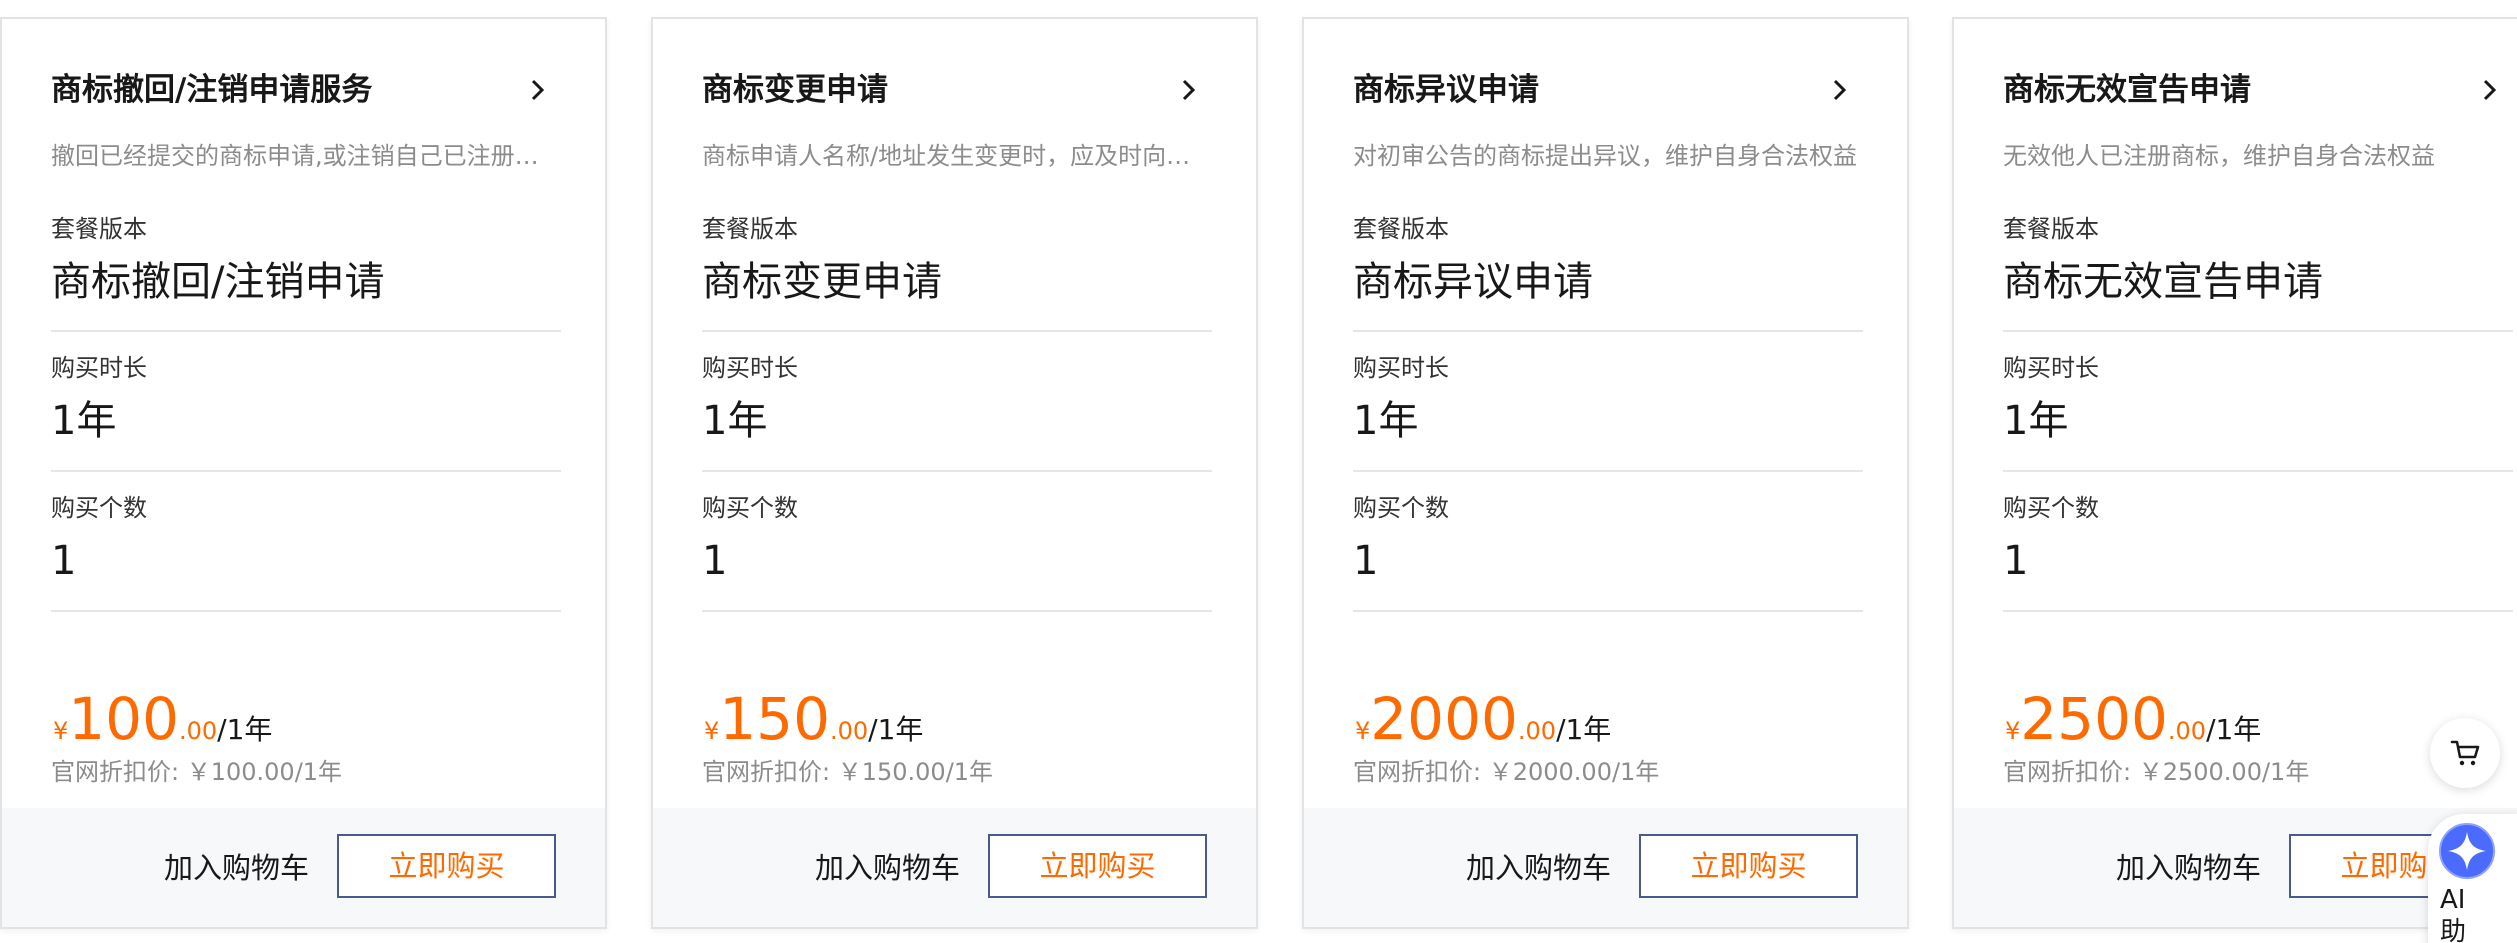 This screenshot has height=943, width=2517. What do you see at coordinates (123, 719) in the screenshot?
I see `price-integer: 100` at bounding box center [123, 719].